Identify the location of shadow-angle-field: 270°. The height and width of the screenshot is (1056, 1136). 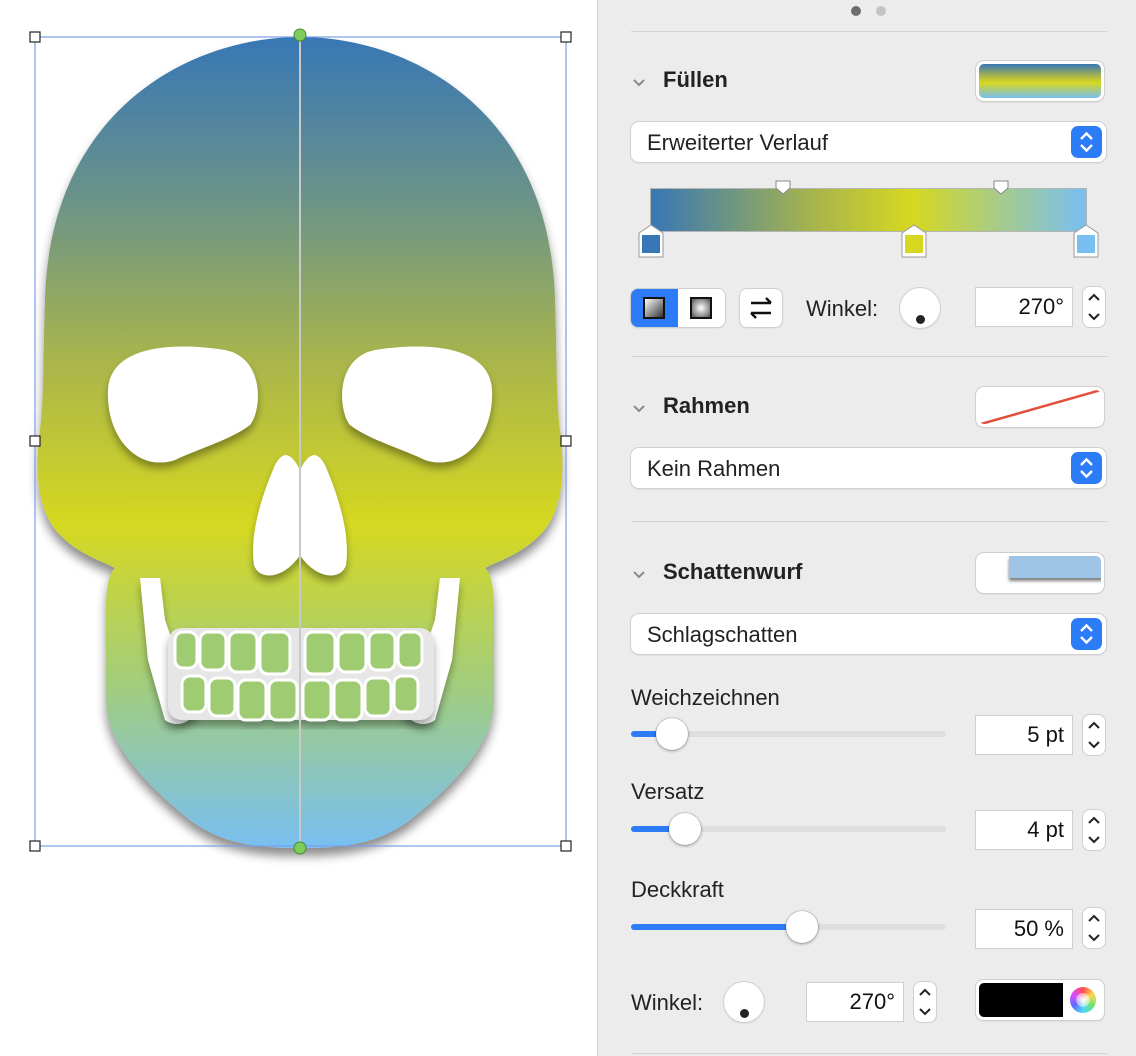
(855, 1002).